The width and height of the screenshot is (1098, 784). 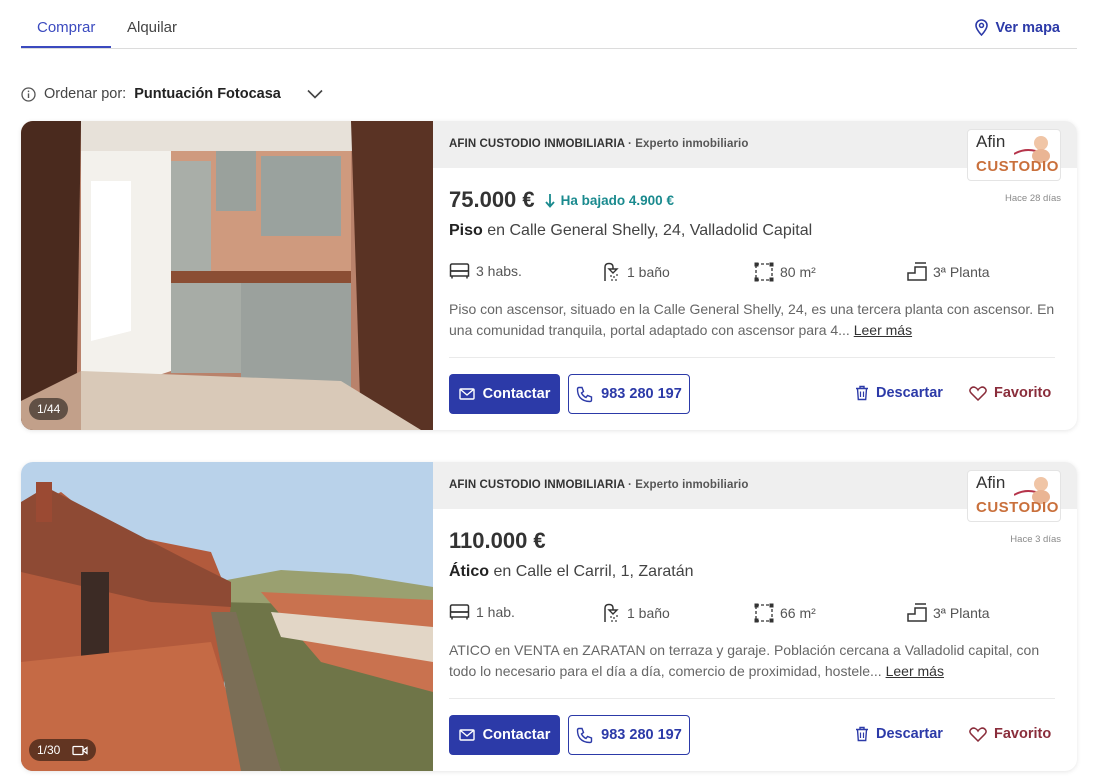 I want to click on listing-photo: 1/30, so click(x=227, y=616).